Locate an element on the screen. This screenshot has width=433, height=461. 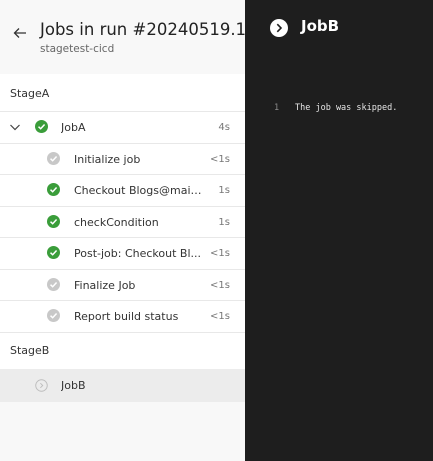
line-number: 1 is located at coordinates (277, 108).